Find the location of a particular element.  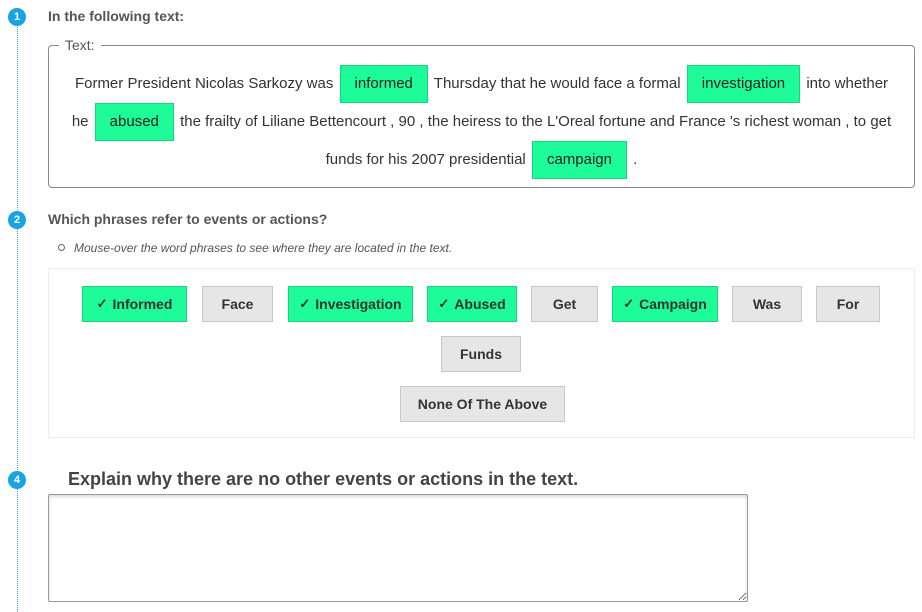

choice-informed: ✓ Informed is located at coordinates (134, 304).